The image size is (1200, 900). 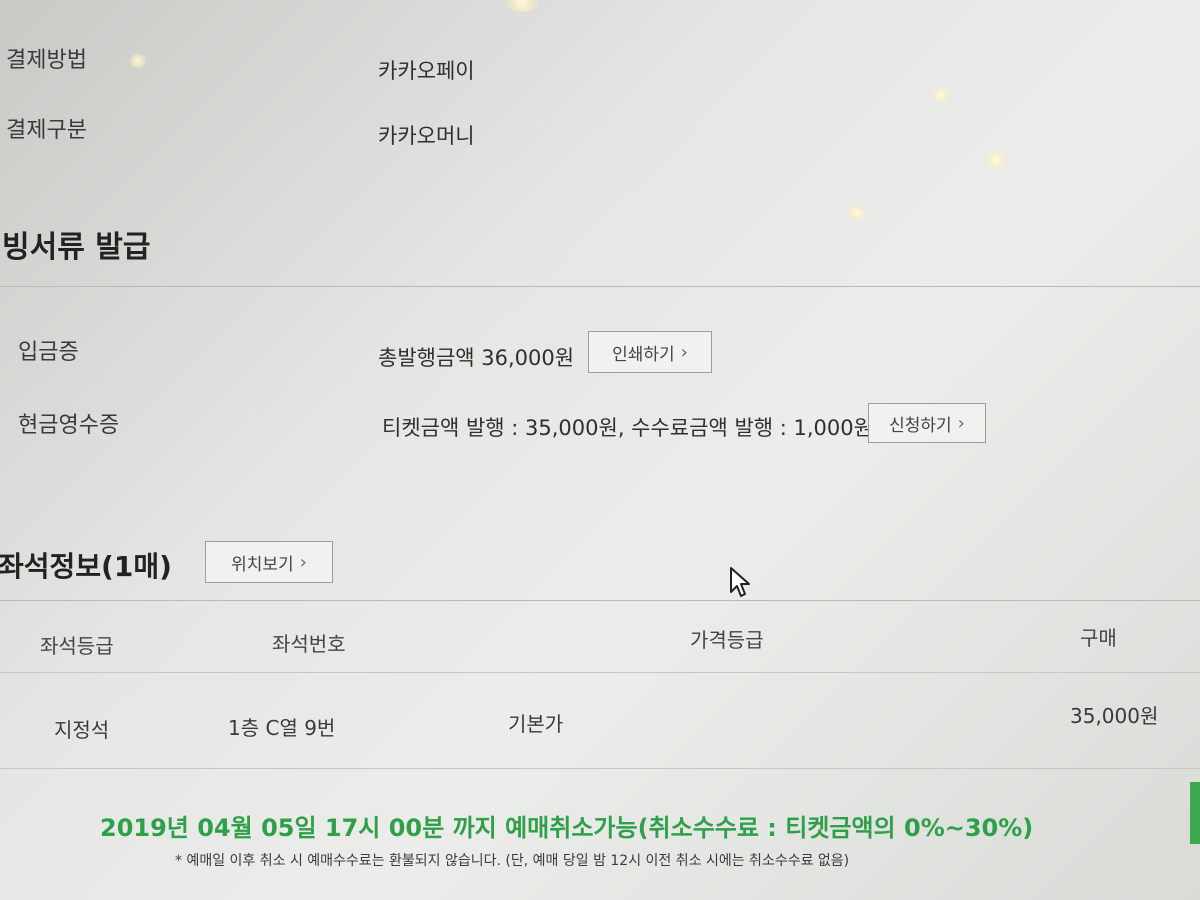 What do you see at coordinates (426, 71) in the screenshot?
I see `payment-method-value: 카카오페이` at bounding box center [426, 71].